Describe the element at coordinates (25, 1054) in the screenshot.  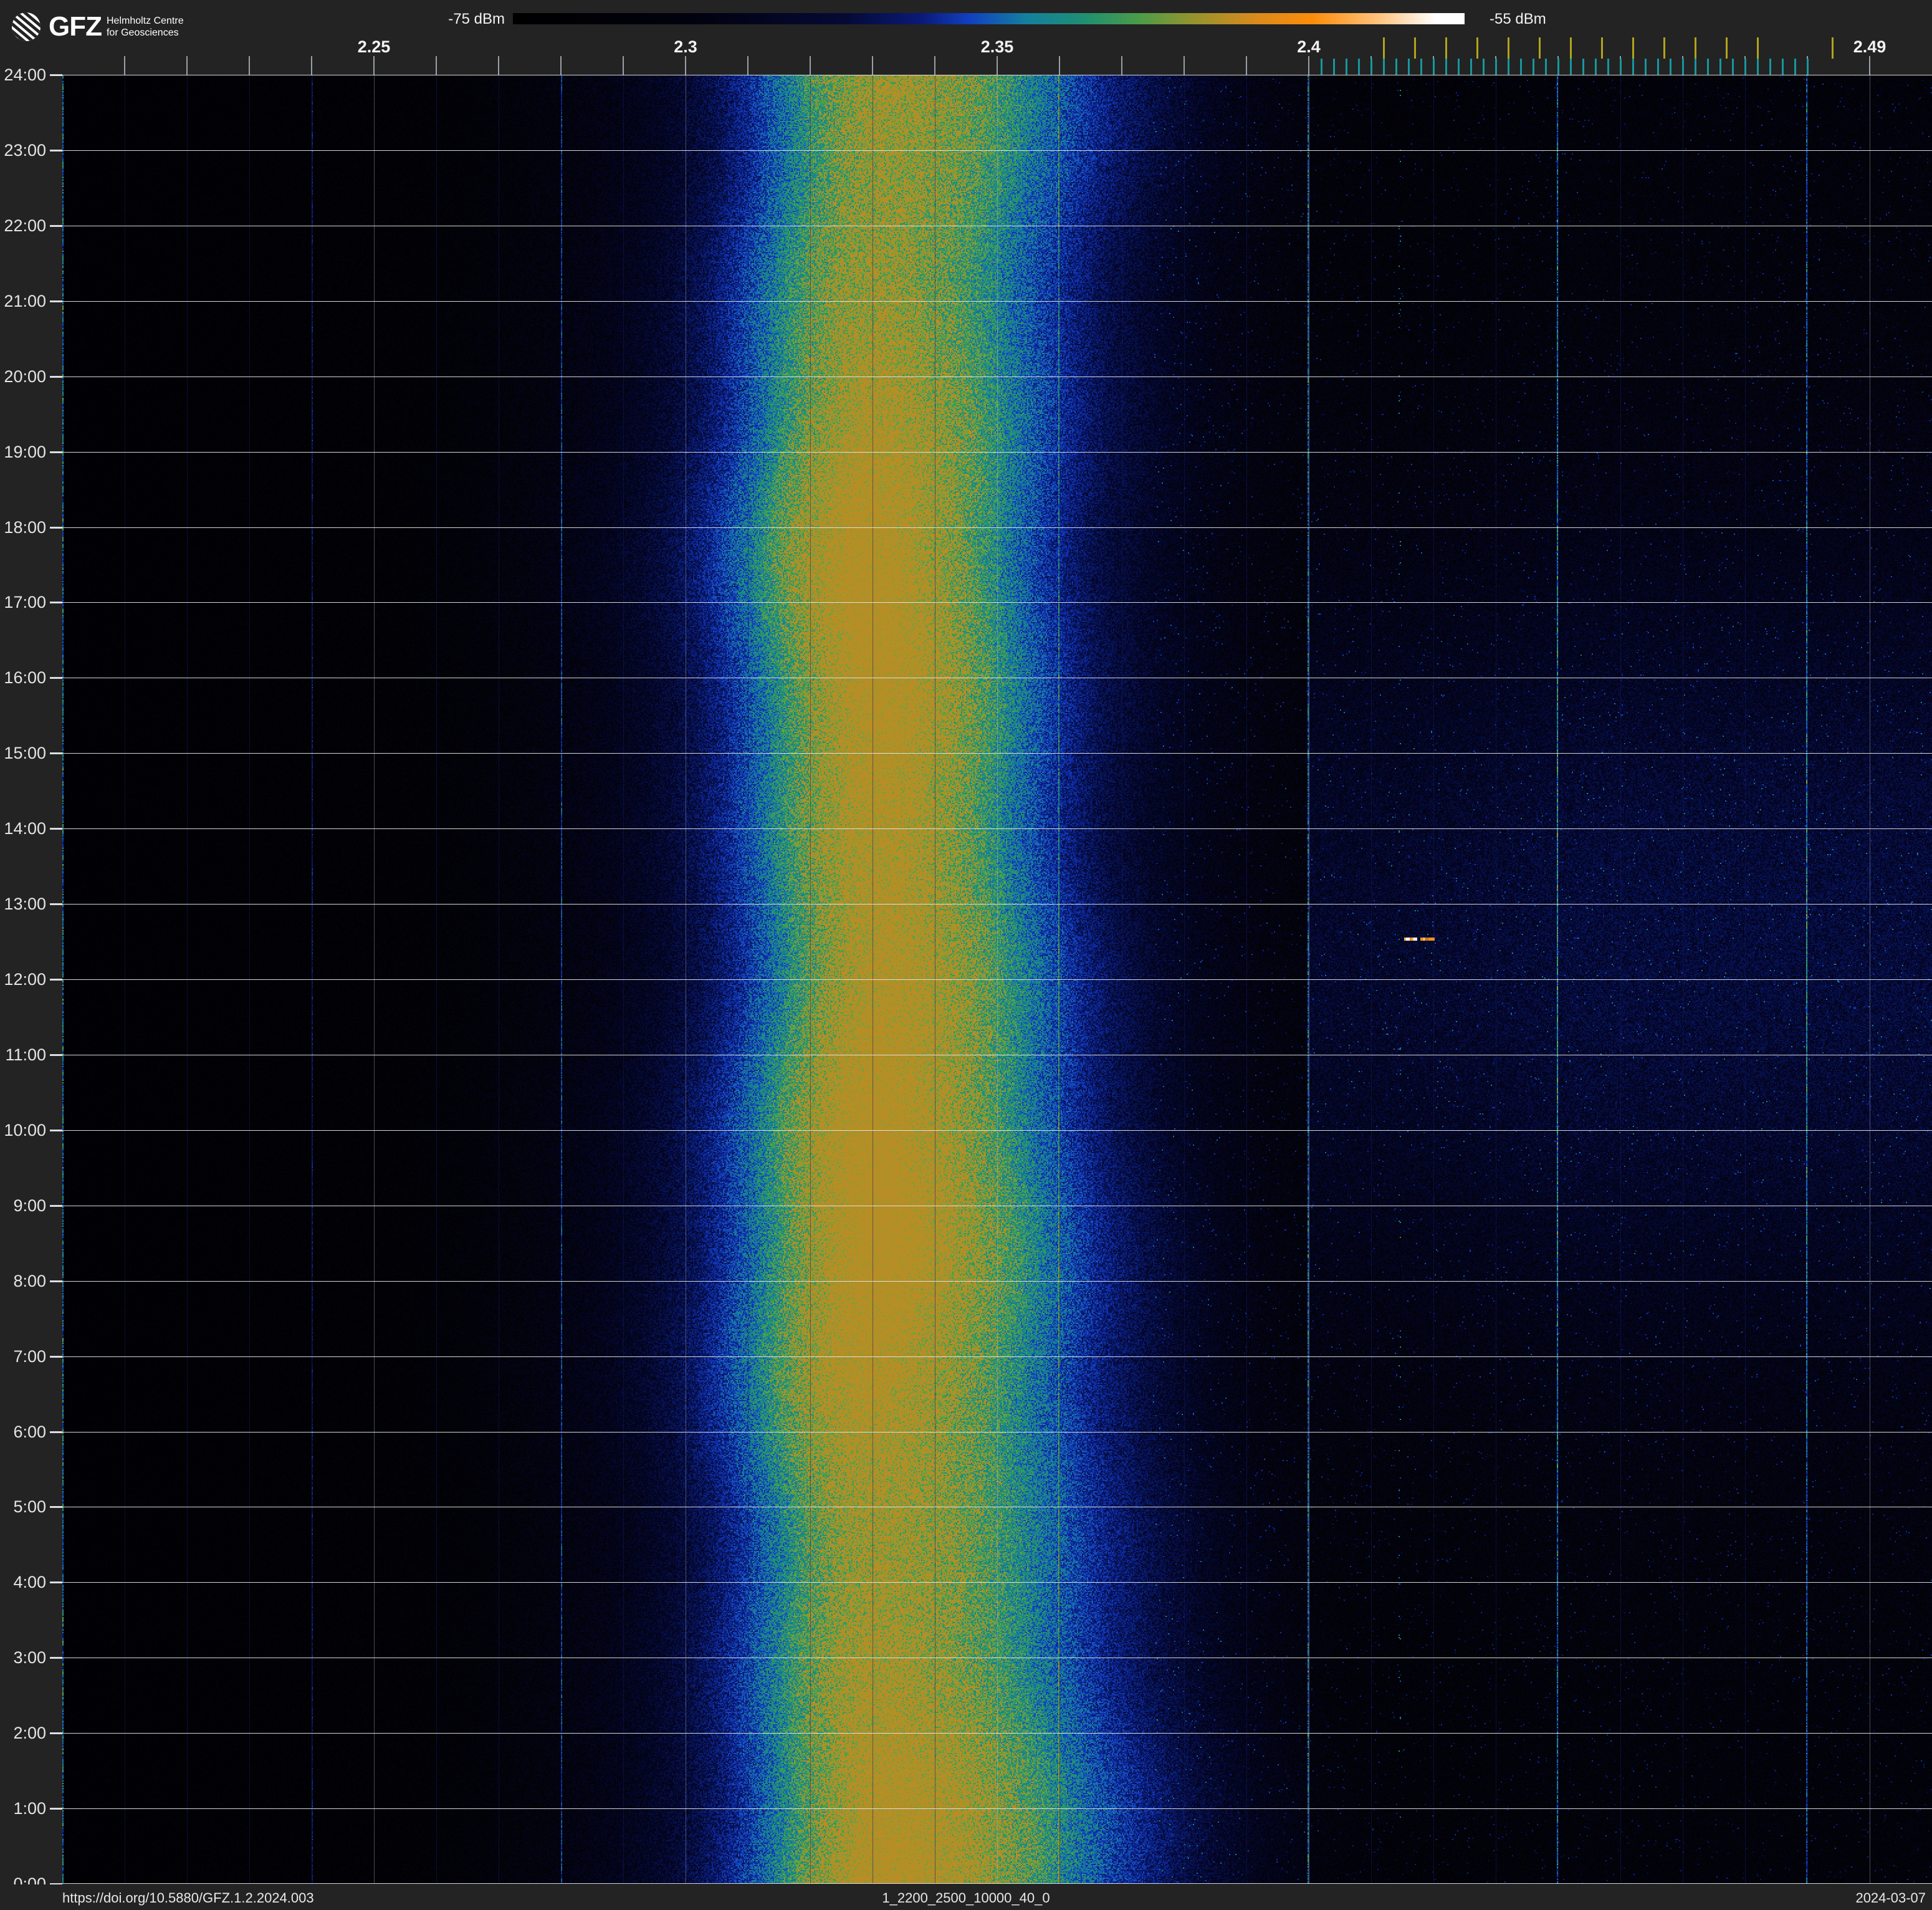
I see `hour-label: 11:00` at that location.